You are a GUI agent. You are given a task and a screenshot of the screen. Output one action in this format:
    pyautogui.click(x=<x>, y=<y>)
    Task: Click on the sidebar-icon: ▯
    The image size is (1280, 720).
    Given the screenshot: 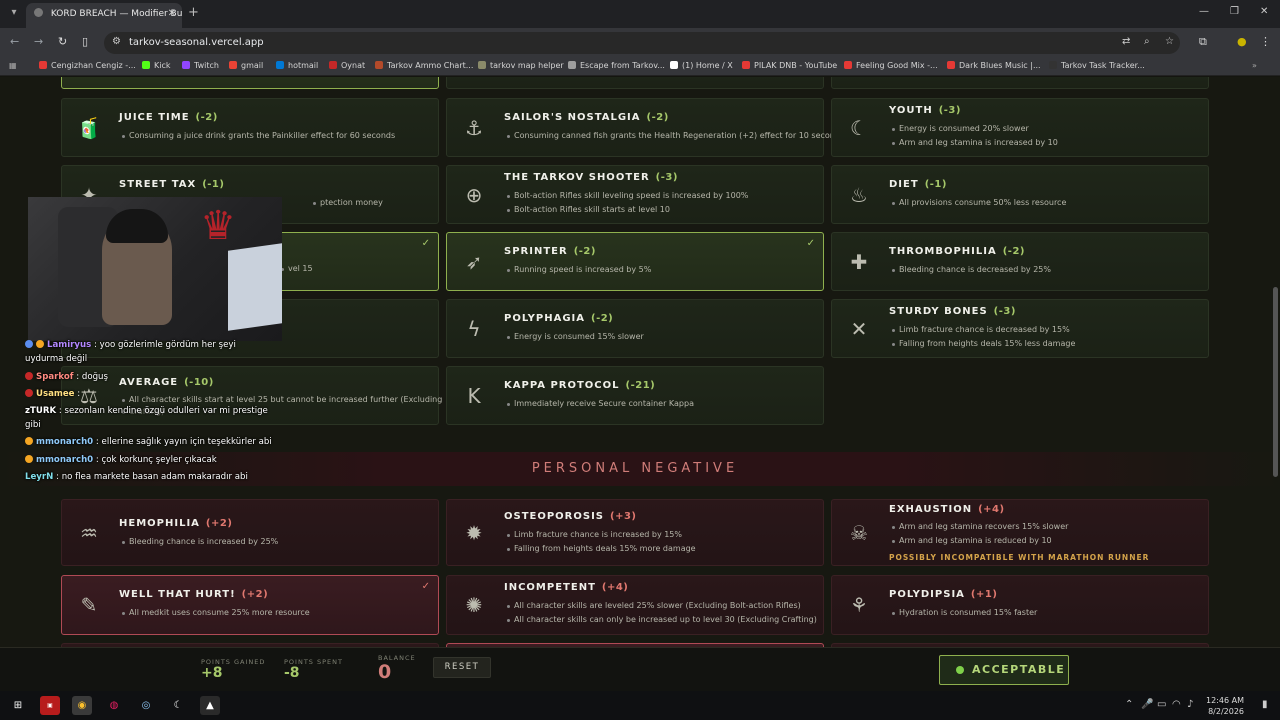 What is the action you would take?
    pyautogui.click(x=85, y=41)
    